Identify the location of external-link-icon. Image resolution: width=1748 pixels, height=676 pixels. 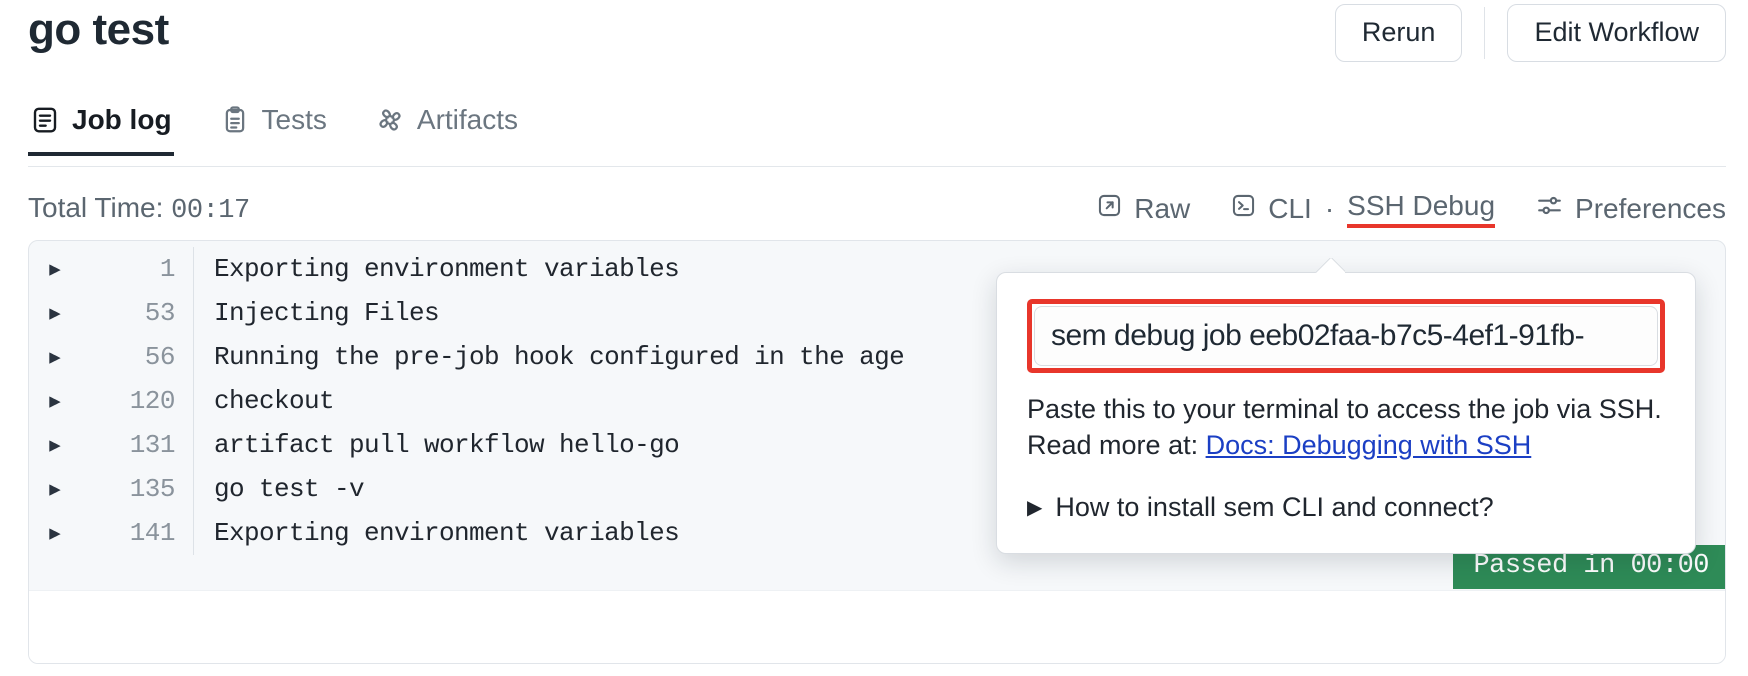
(1109, 209).